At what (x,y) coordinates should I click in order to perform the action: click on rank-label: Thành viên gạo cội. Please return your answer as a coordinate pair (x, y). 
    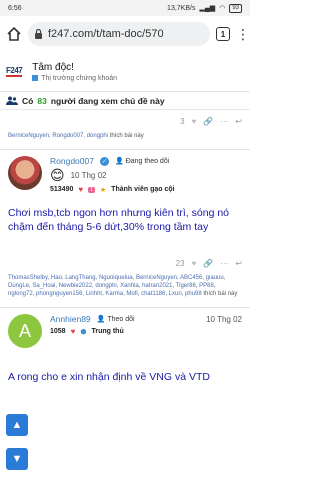
    Looking at the image, I should click on (143, 189).